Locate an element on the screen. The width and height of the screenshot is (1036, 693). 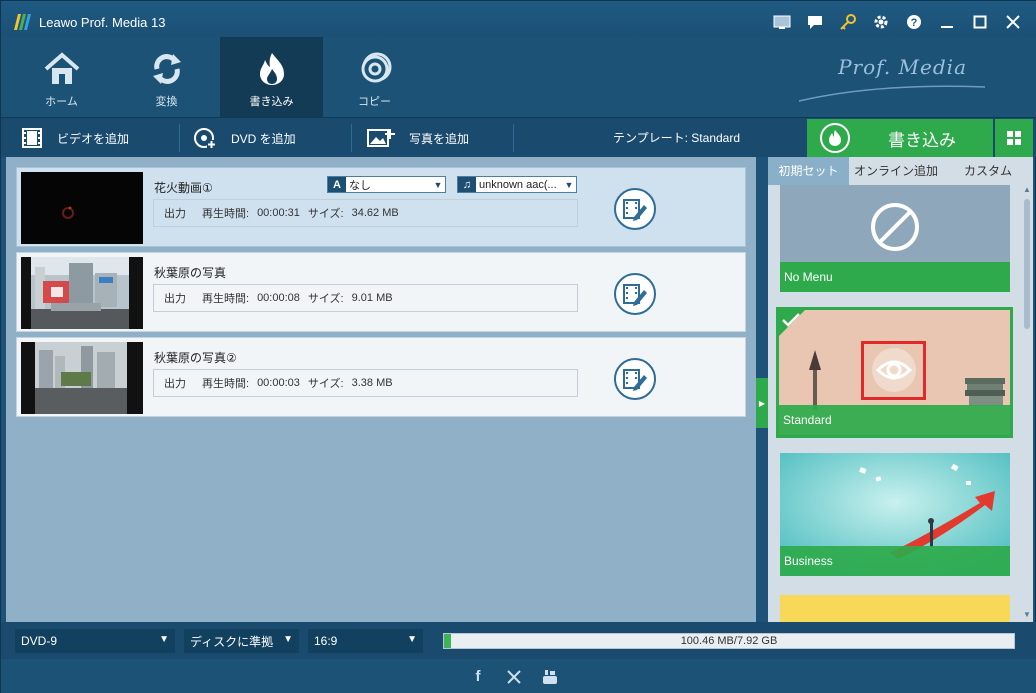
burn-button: 書き込み is located at coordinates (900, 138).